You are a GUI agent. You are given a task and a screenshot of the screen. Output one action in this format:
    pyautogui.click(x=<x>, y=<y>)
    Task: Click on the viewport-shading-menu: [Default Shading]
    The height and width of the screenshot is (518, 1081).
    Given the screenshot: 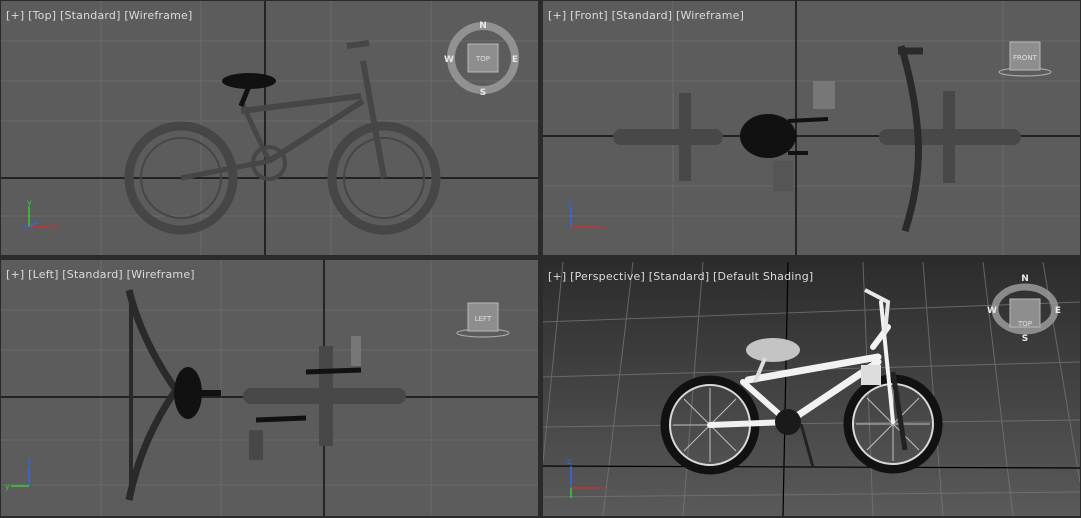 What is the action you would take?
    pyautogui.click(x=763, y=276)
    